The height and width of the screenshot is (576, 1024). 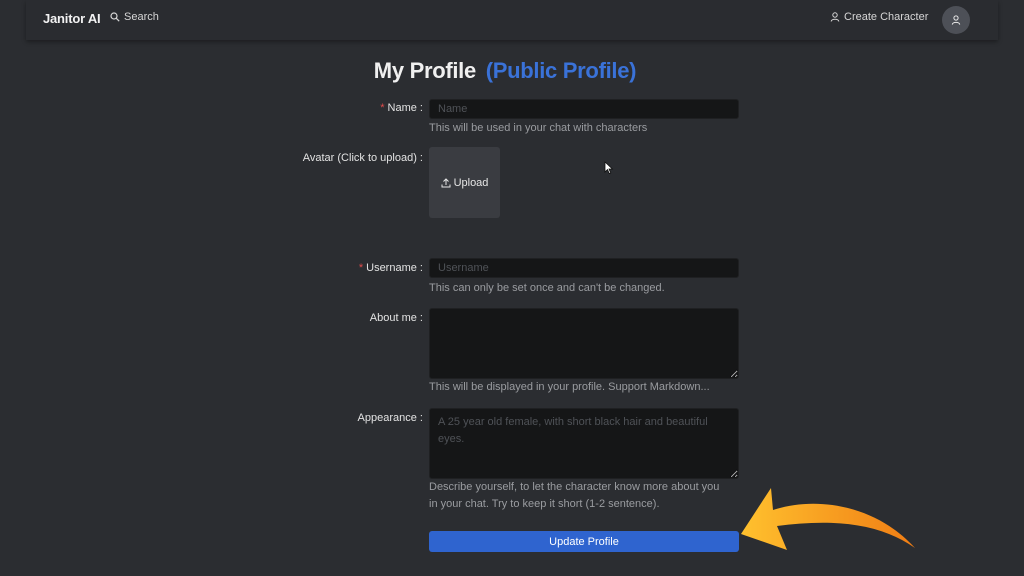 I want to click on user-avatar, so click(x=956, y=20).